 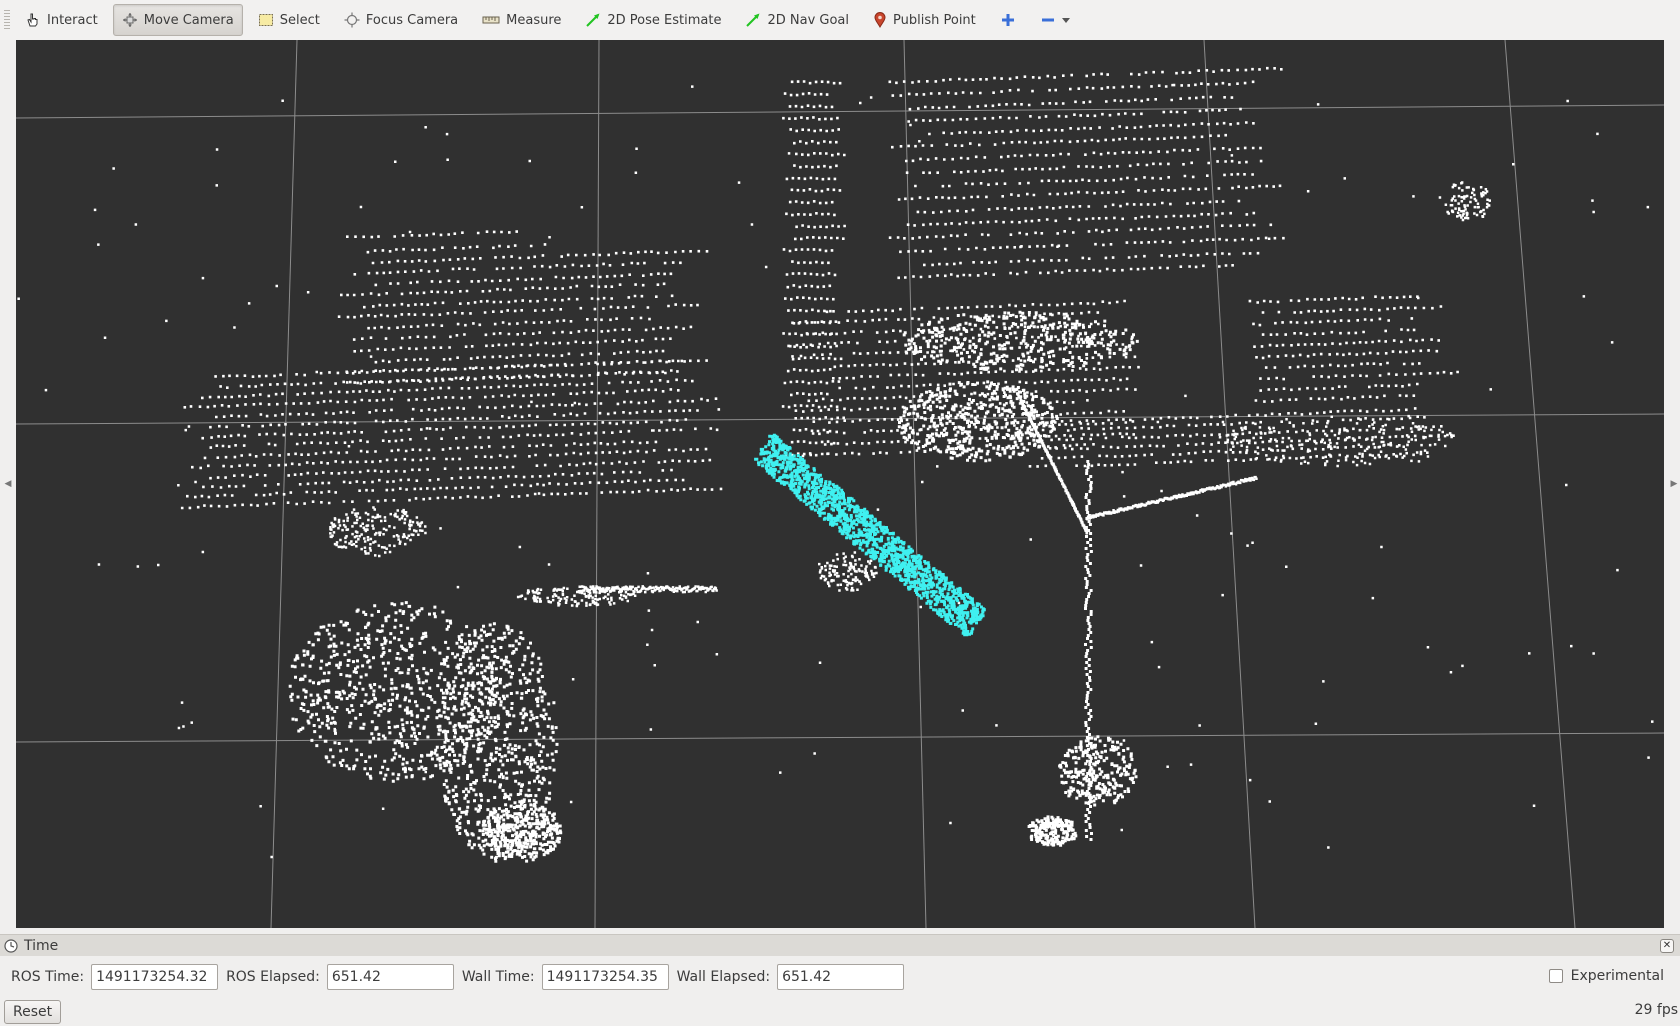 I want to click on focus-camera-tool-label: Focus Camera, so click(x=412, y=20).